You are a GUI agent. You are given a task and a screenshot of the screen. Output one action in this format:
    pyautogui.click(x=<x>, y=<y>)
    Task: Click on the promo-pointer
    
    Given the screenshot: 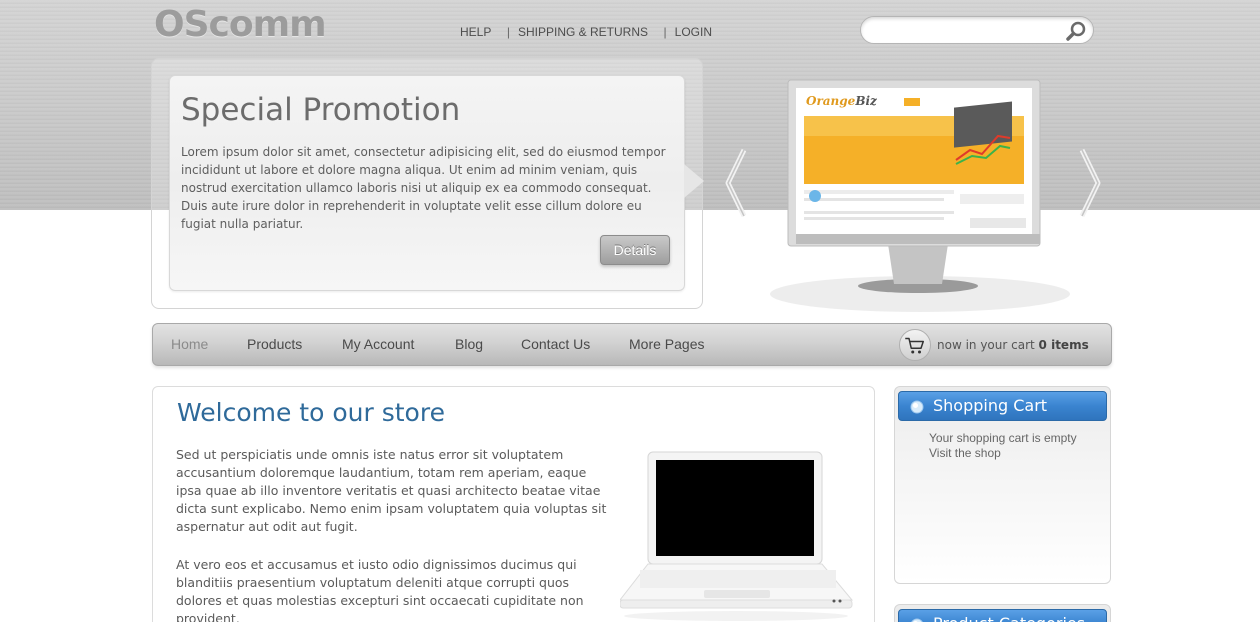 What is the action you would take?
    pyautogui.click(x=694, y=181)
    